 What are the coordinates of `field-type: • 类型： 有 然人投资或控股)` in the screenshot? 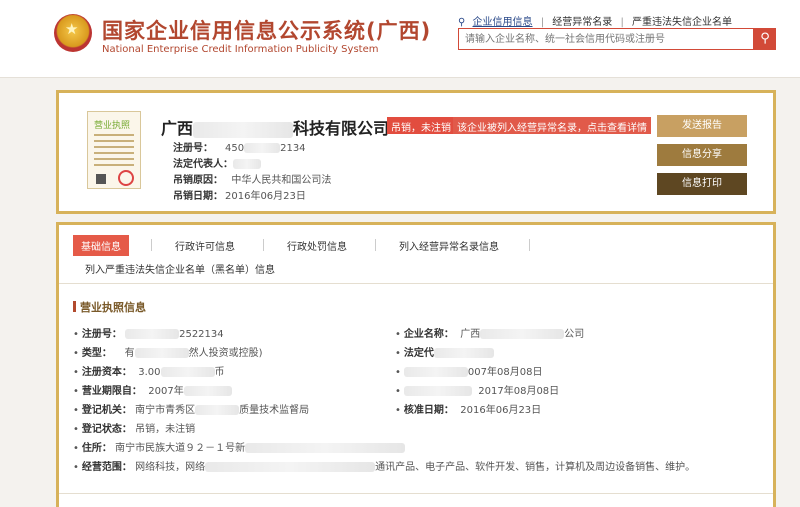 It's located at (168, 351).